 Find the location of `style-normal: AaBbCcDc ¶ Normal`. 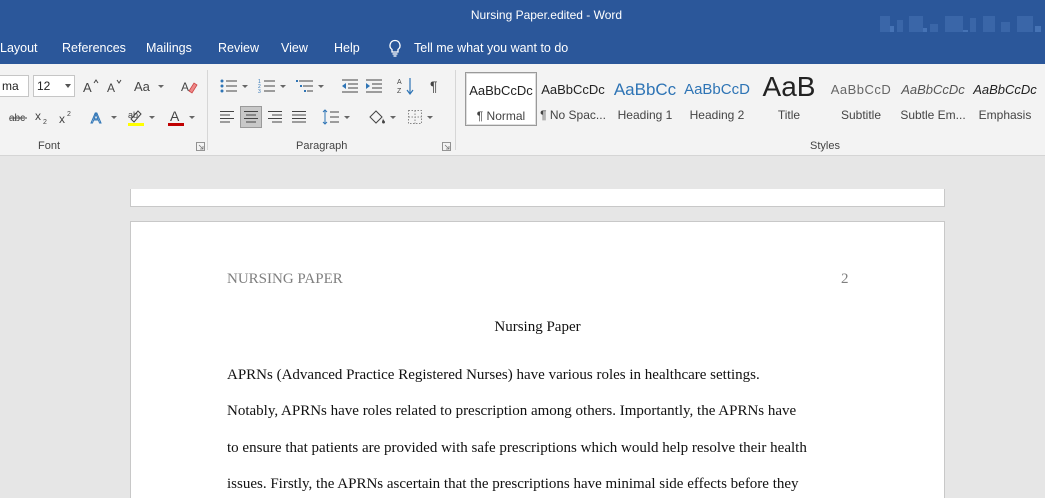

style-normal: AaBbCcDc ¶ Normal is located at coordinates (501, 99).